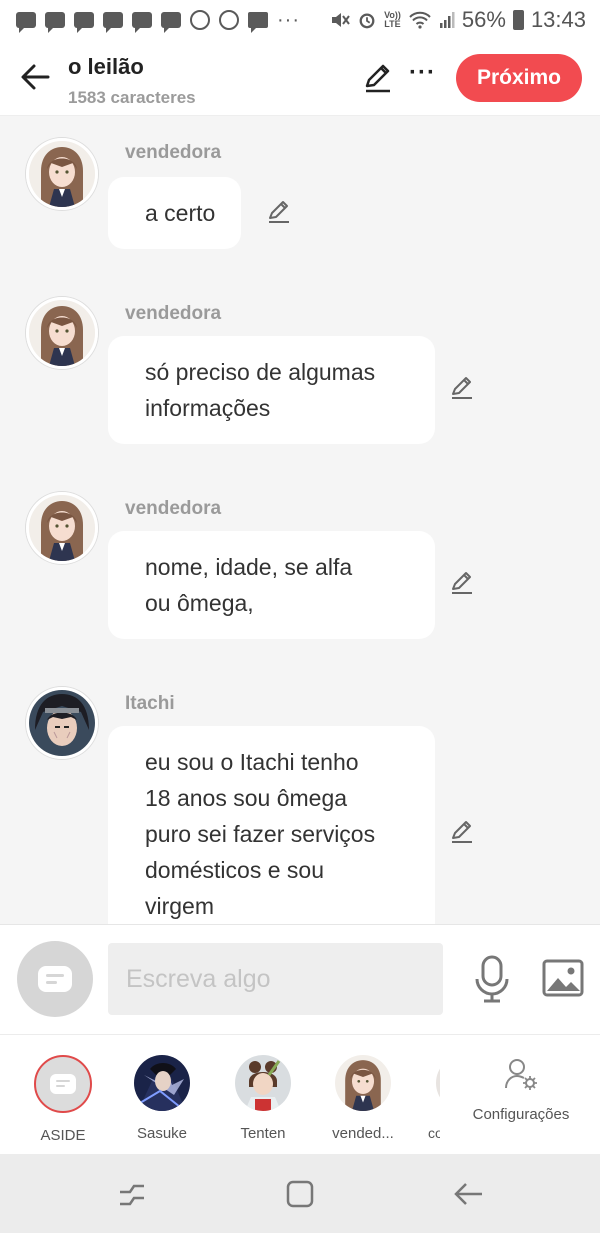 The width and height of the screenshot is (600, 1233). Describe the element at coordinates (132, 97) in the screenshot. I see `character-count: 1583 caracteres` at that location.